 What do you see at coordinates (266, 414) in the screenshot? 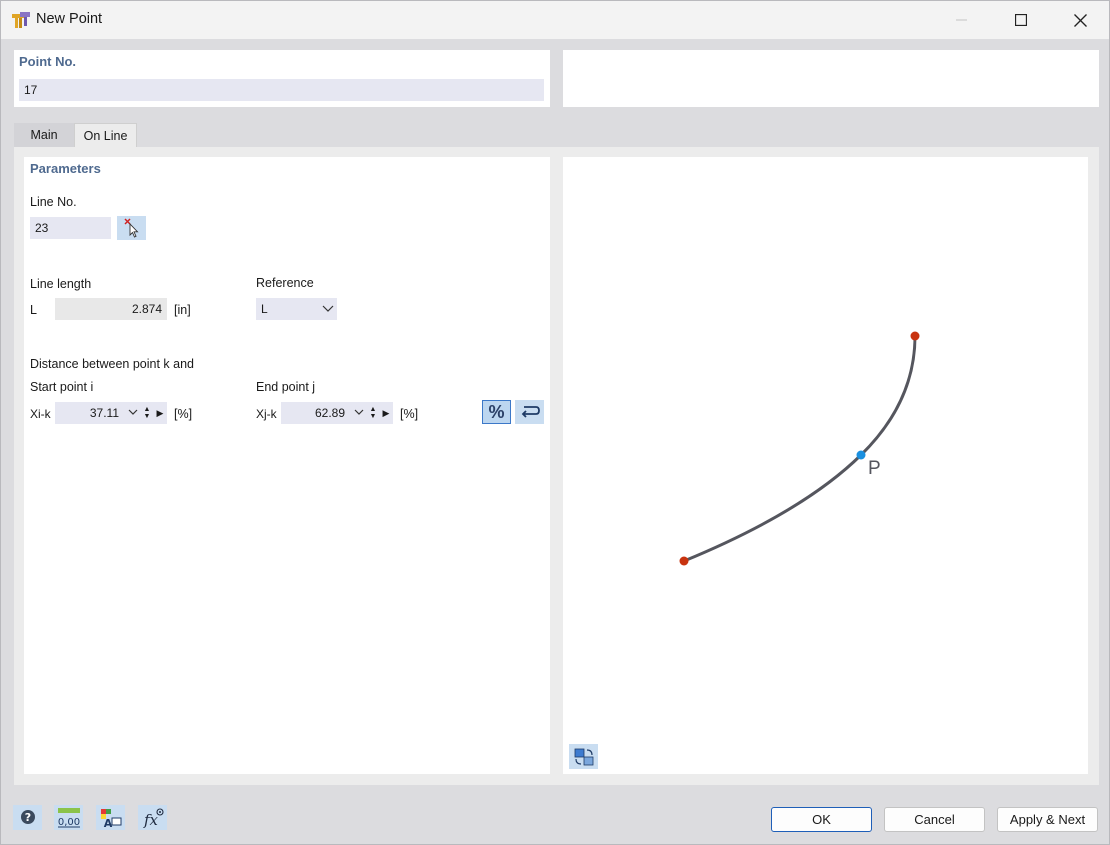
I see `end-symbol: Xj-k` at bounding box center [266, 414].